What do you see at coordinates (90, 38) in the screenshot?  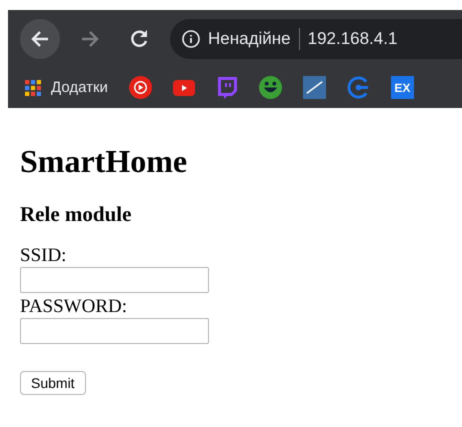 I see `forward-arrow-icon` at bounding box center [90, 38].